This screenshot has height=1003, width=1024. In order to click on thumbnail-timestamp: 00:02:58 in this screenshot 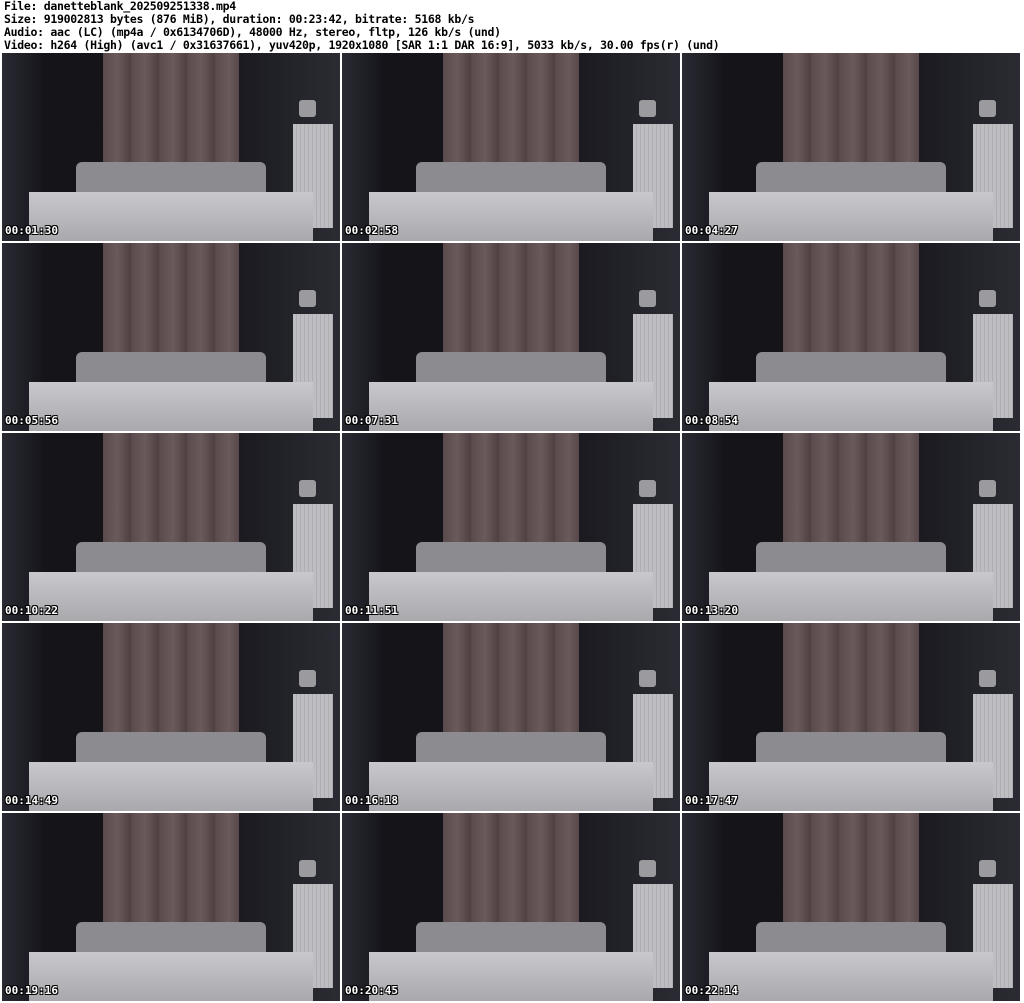, I will do `click(371, 230)`.